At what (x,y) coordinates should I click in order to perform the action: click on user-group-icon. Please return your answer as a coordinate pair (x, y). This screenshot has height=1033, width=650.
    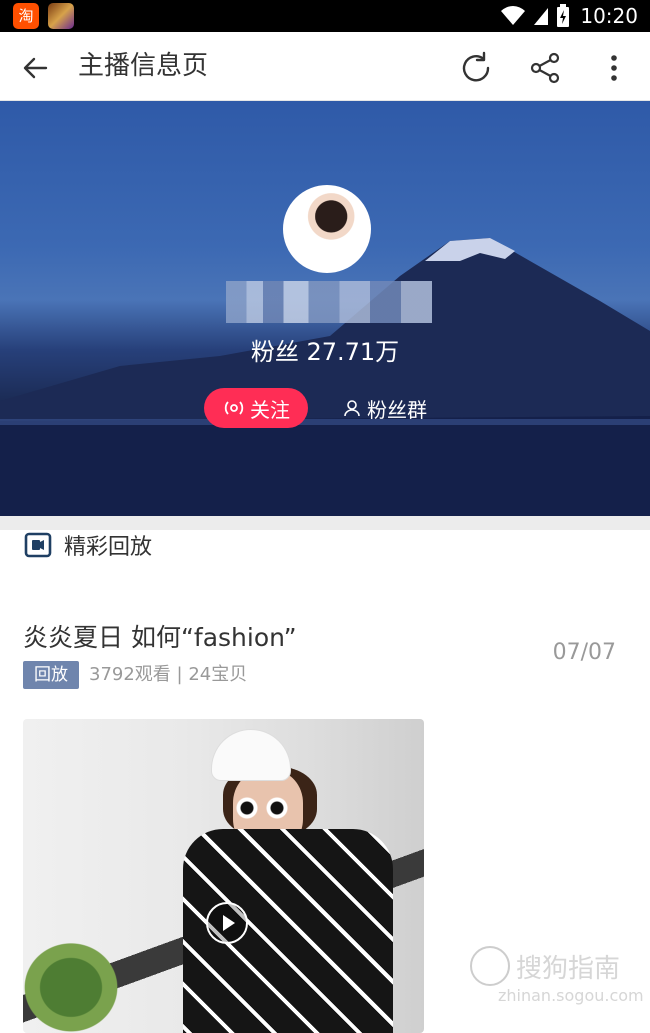
    Looking at the image, I should click on (352, 408).